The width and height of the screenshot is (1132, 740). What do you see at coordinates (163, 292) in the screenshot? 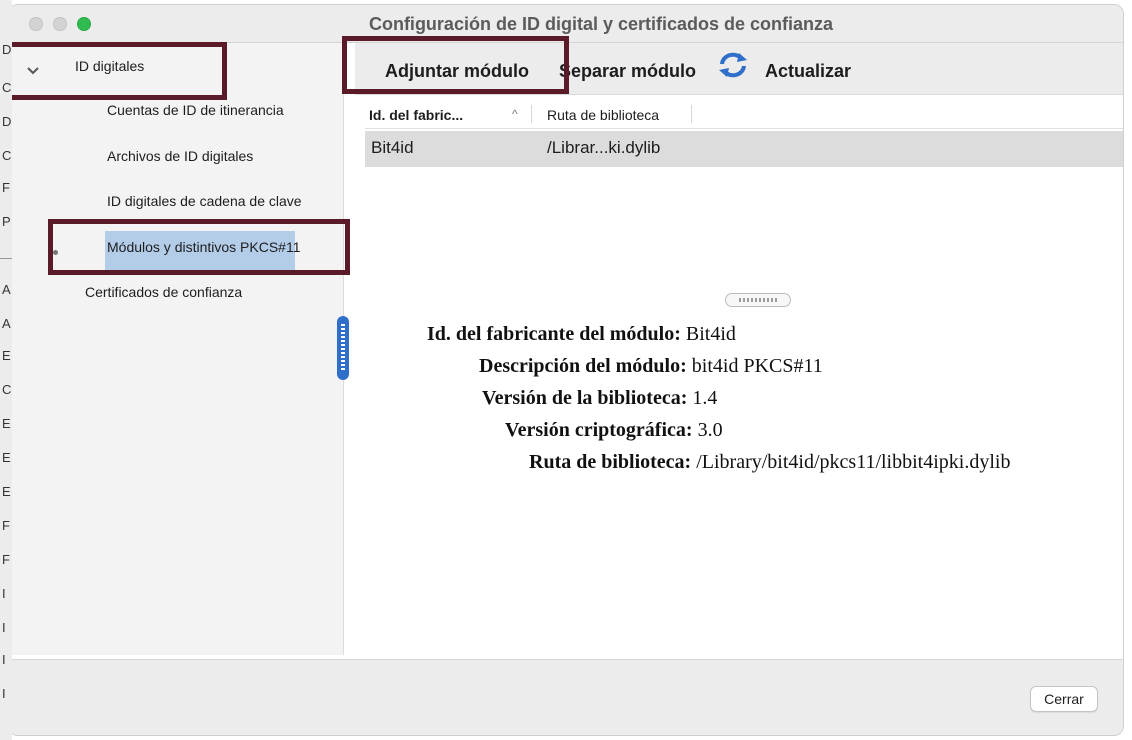
I see `sidebar-item-trusted-certificates: Certificados de confianza` at bounding box center [163, 292].